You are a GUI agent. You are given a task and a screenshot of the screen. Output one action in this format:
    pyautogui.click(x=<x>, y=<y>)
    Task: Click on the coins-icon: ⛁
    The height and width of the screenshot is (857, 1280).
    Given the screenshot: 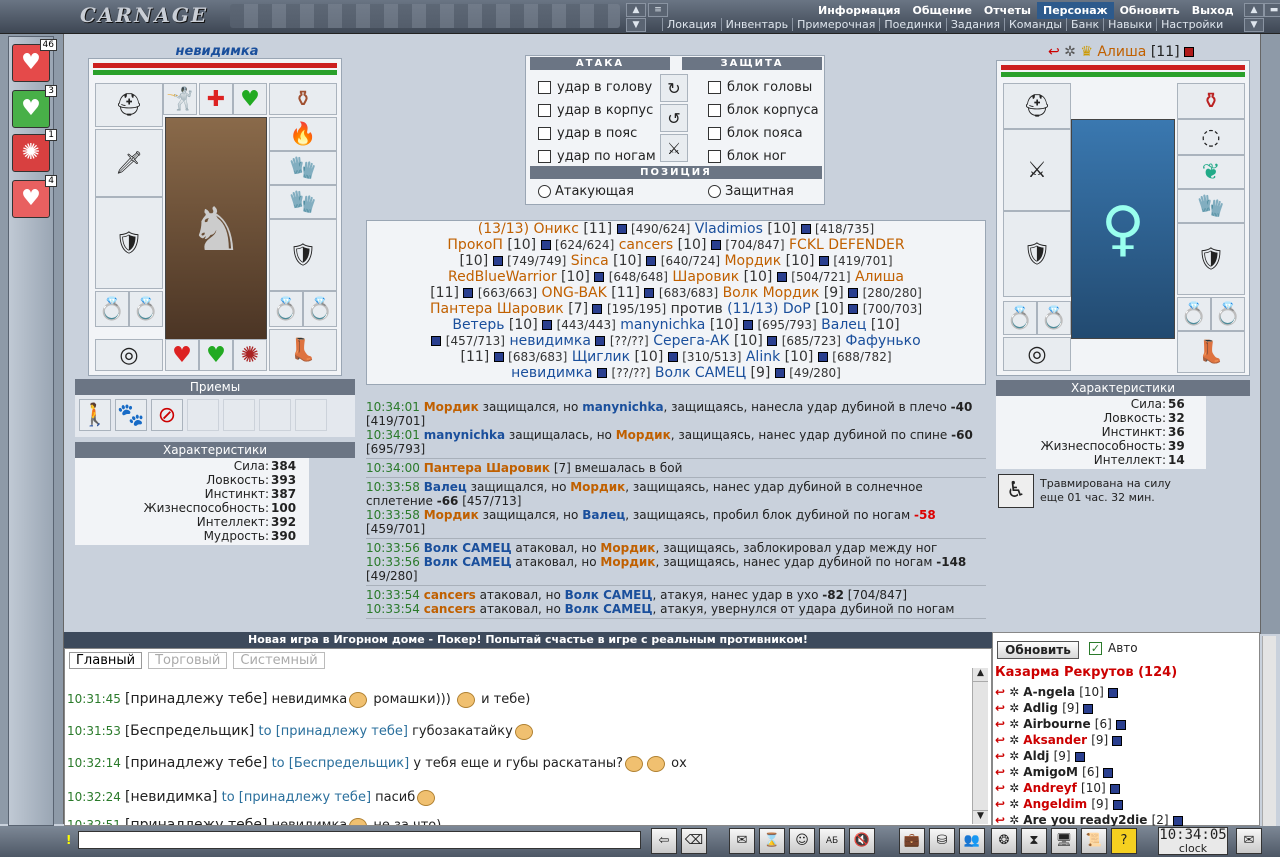 What is the action you would take?
    pyautogui.click(x=942, y=841)
    